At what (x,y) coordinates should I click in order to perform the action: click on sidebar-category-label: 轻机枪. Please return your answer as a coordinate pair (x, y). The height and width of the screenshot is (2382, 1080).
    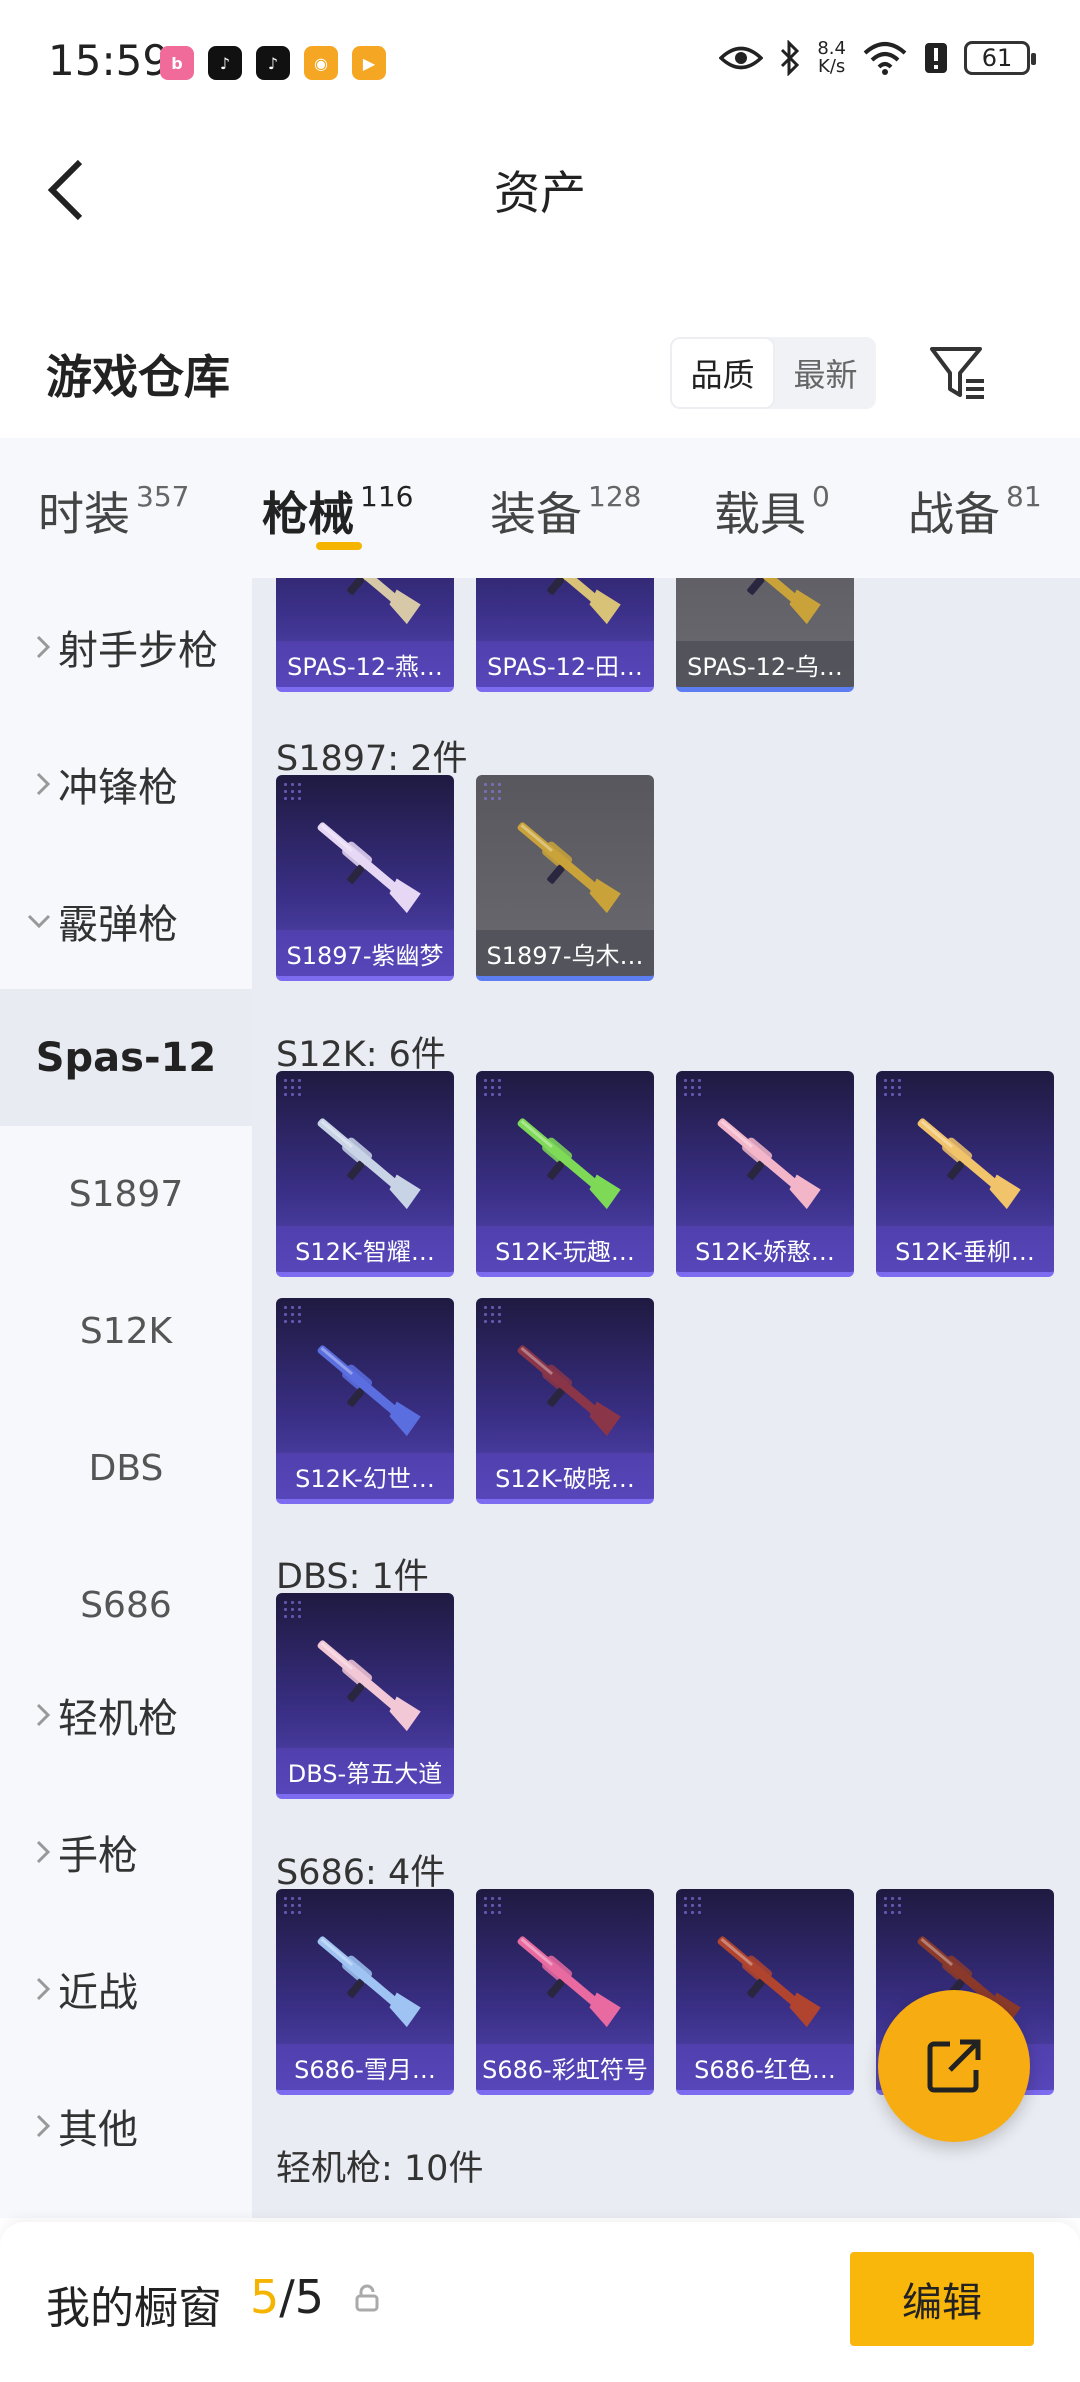
    Looking at the image, I should click on (118, 1718).